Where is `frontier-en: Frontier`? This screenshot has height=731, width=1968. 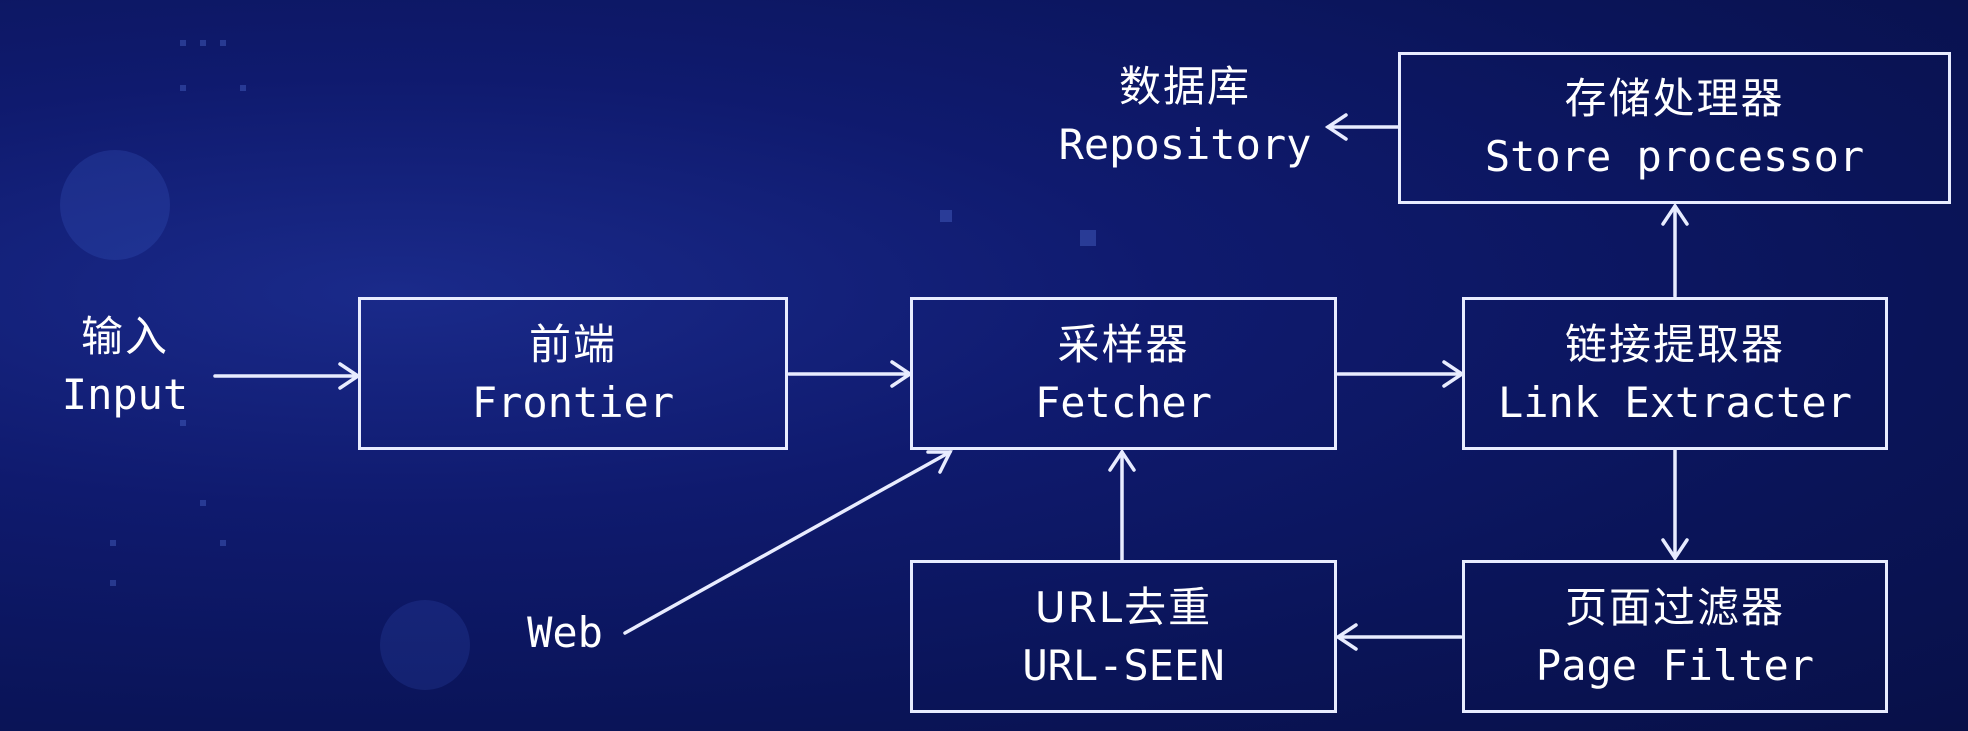 frontier-en: Frontier is located at coordinates (573, 402).